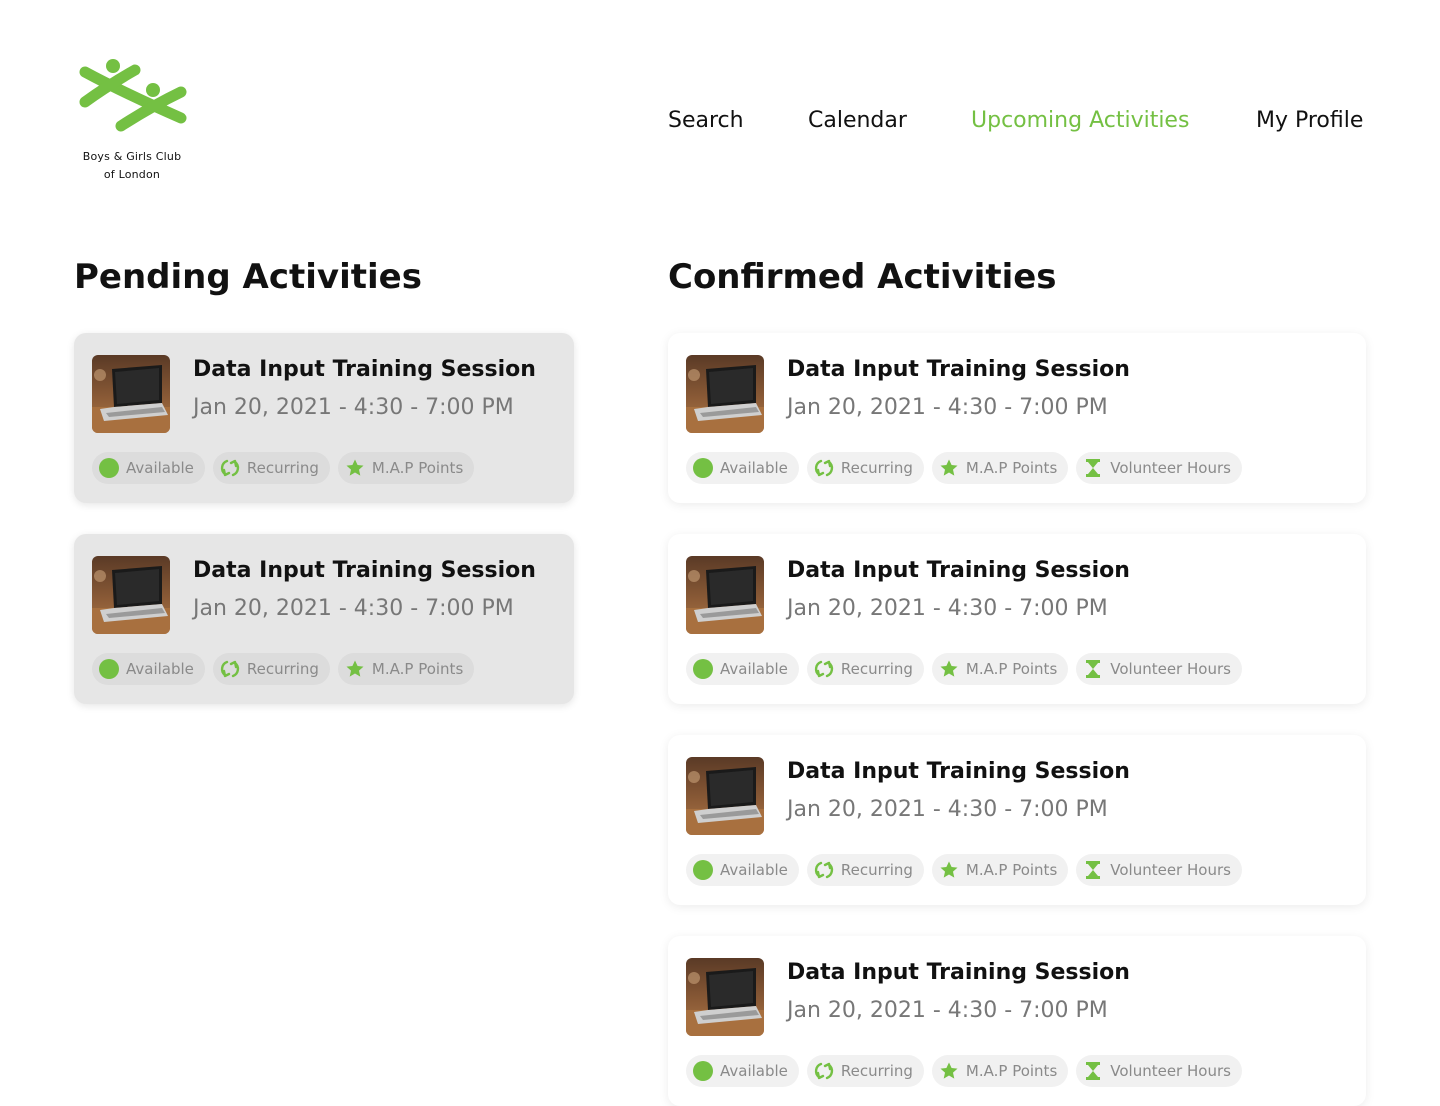 This screenshot has width=1440, height=1106. Describe the element at coordinates (857, 120) in the screenshot. I see `nav-calendar: Calendar` at that location.